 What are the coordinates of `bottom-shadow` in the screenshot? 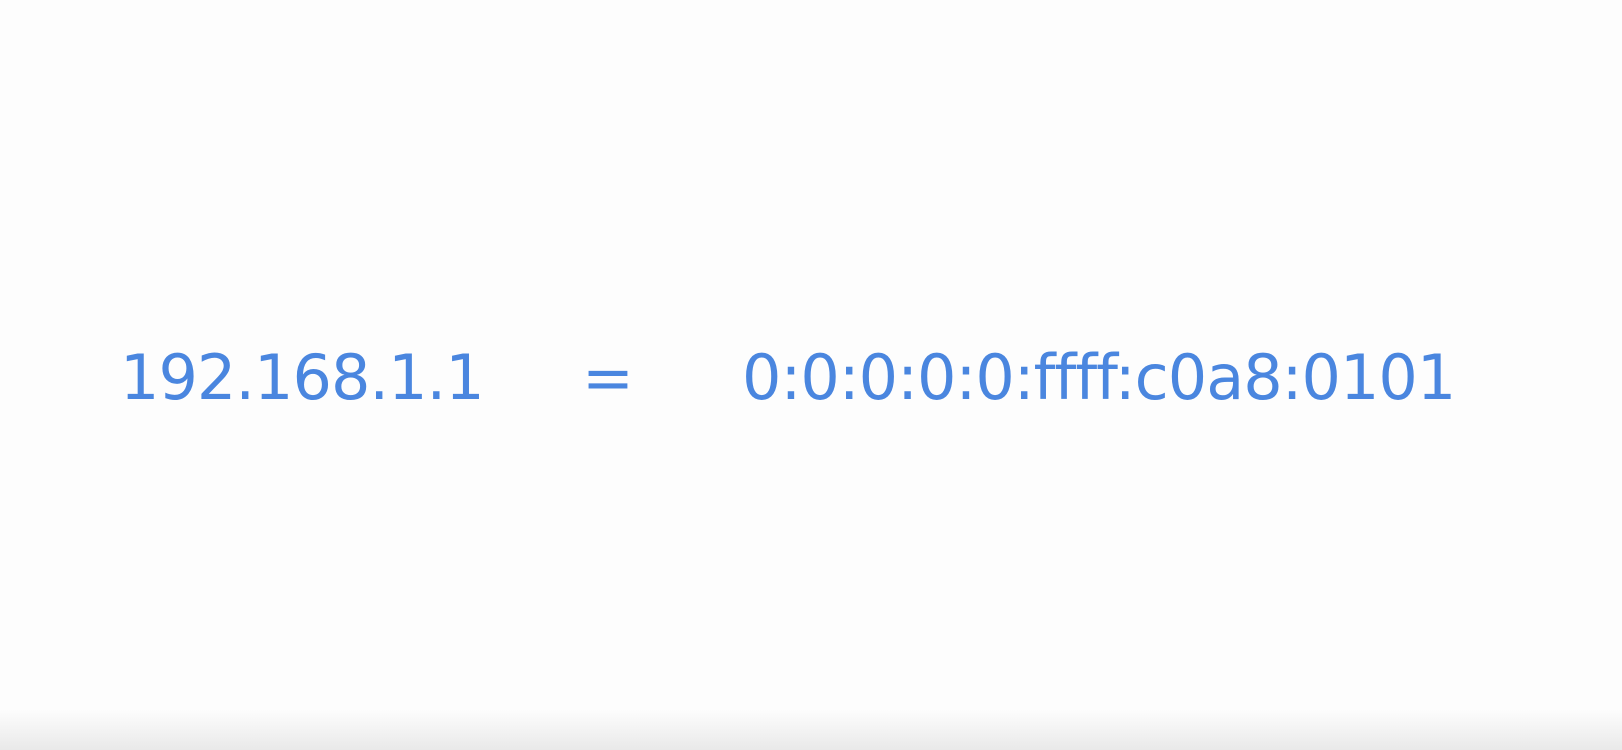 It's located at (811, 730).